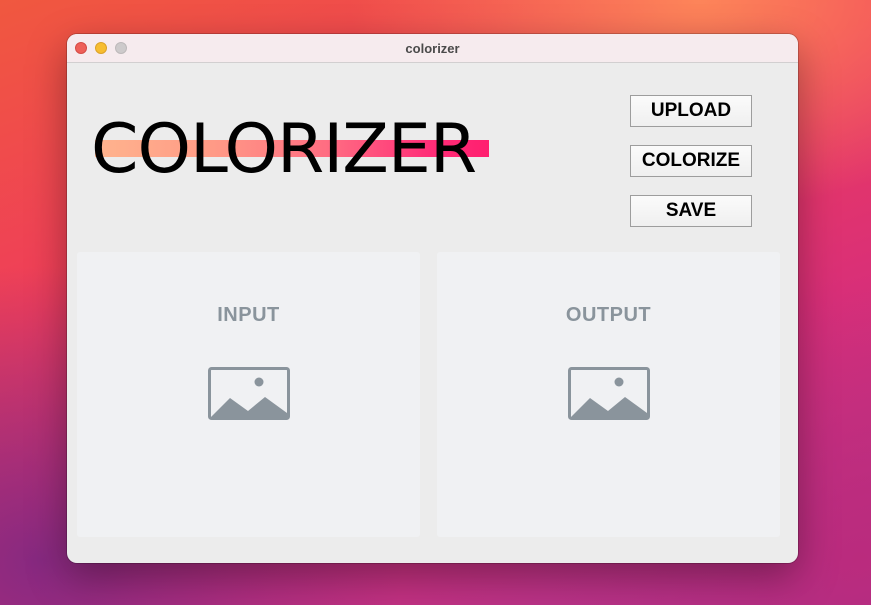 The image size is (871, 605). I want to click on title-bar: colorizer, so click(432, 48).